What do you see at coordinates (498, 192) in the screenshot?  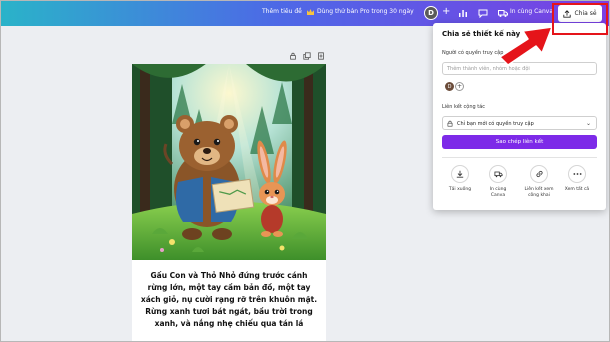 I see `print-option-label: In cùng Canva` at bounding box center [498, 192].